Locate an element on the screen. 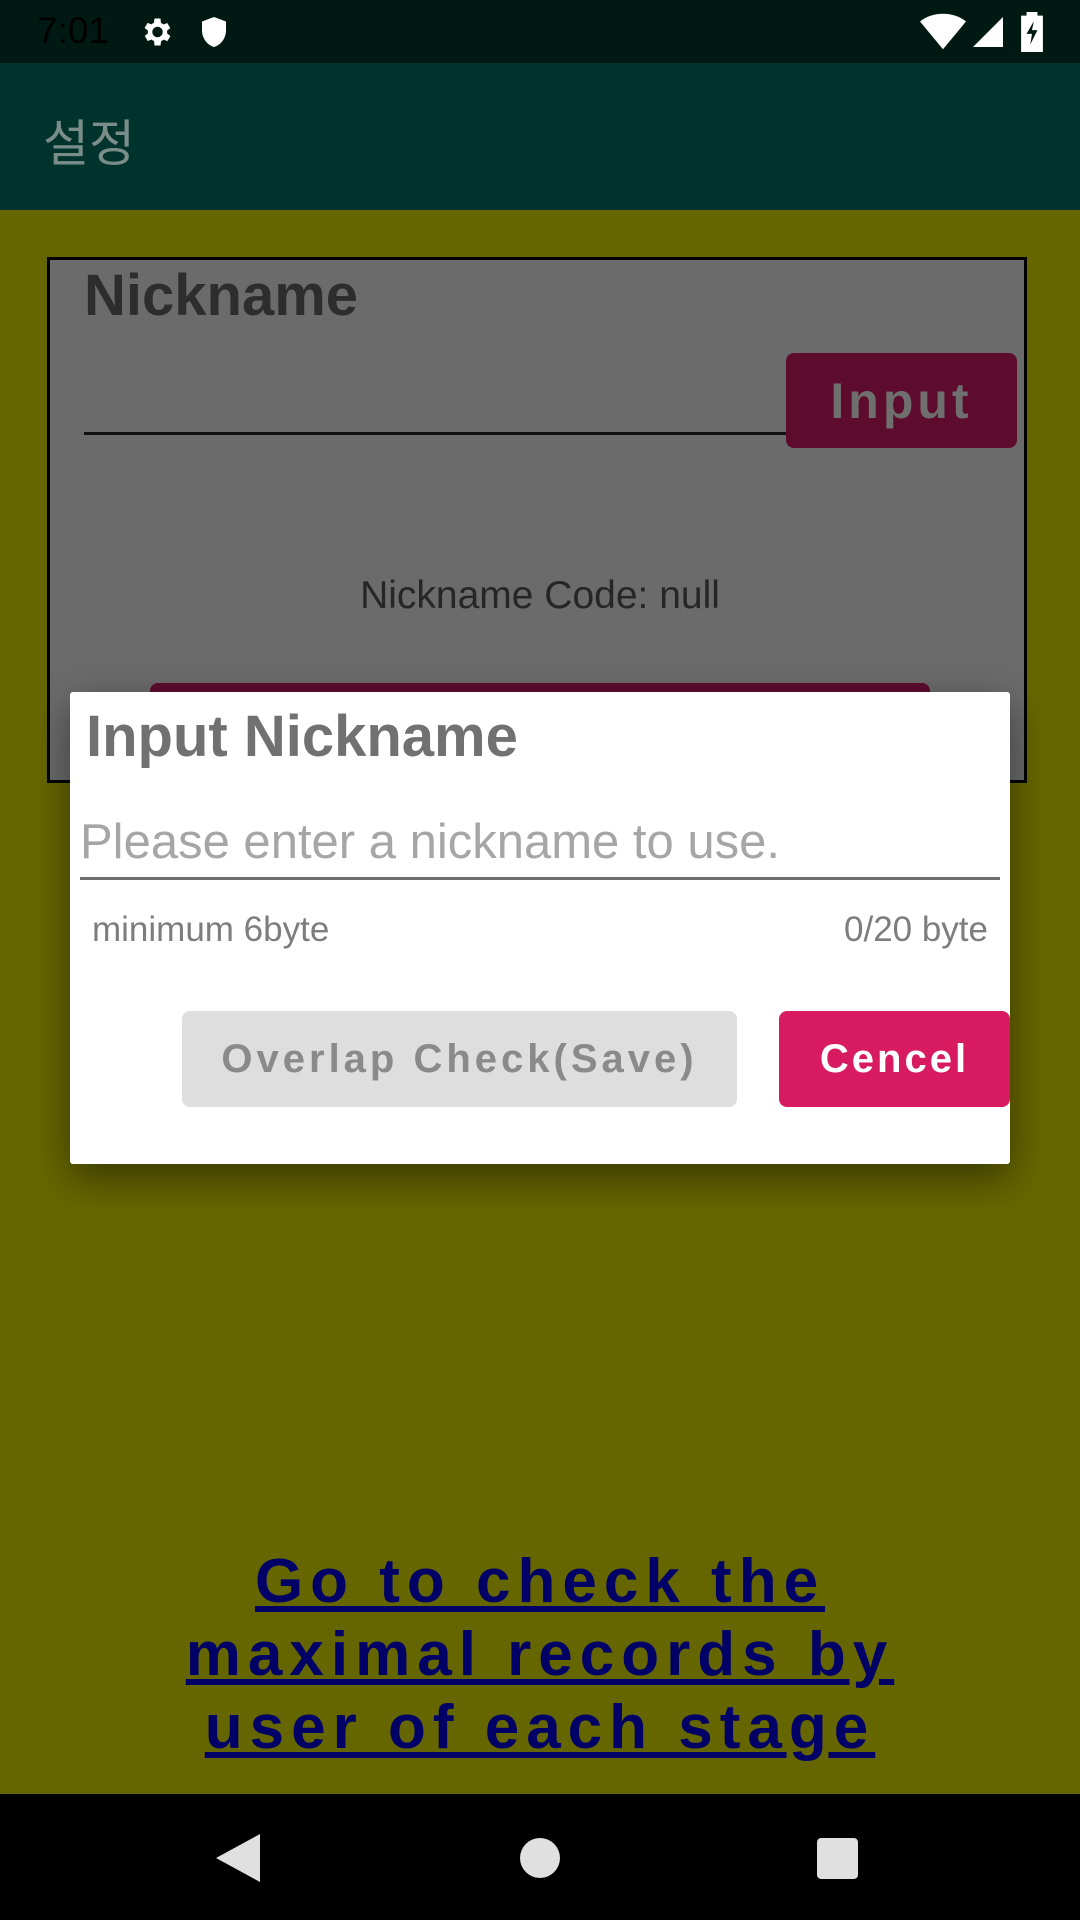  nickname-code-text: Nickname Code: null is located at coordinates (540, 595).